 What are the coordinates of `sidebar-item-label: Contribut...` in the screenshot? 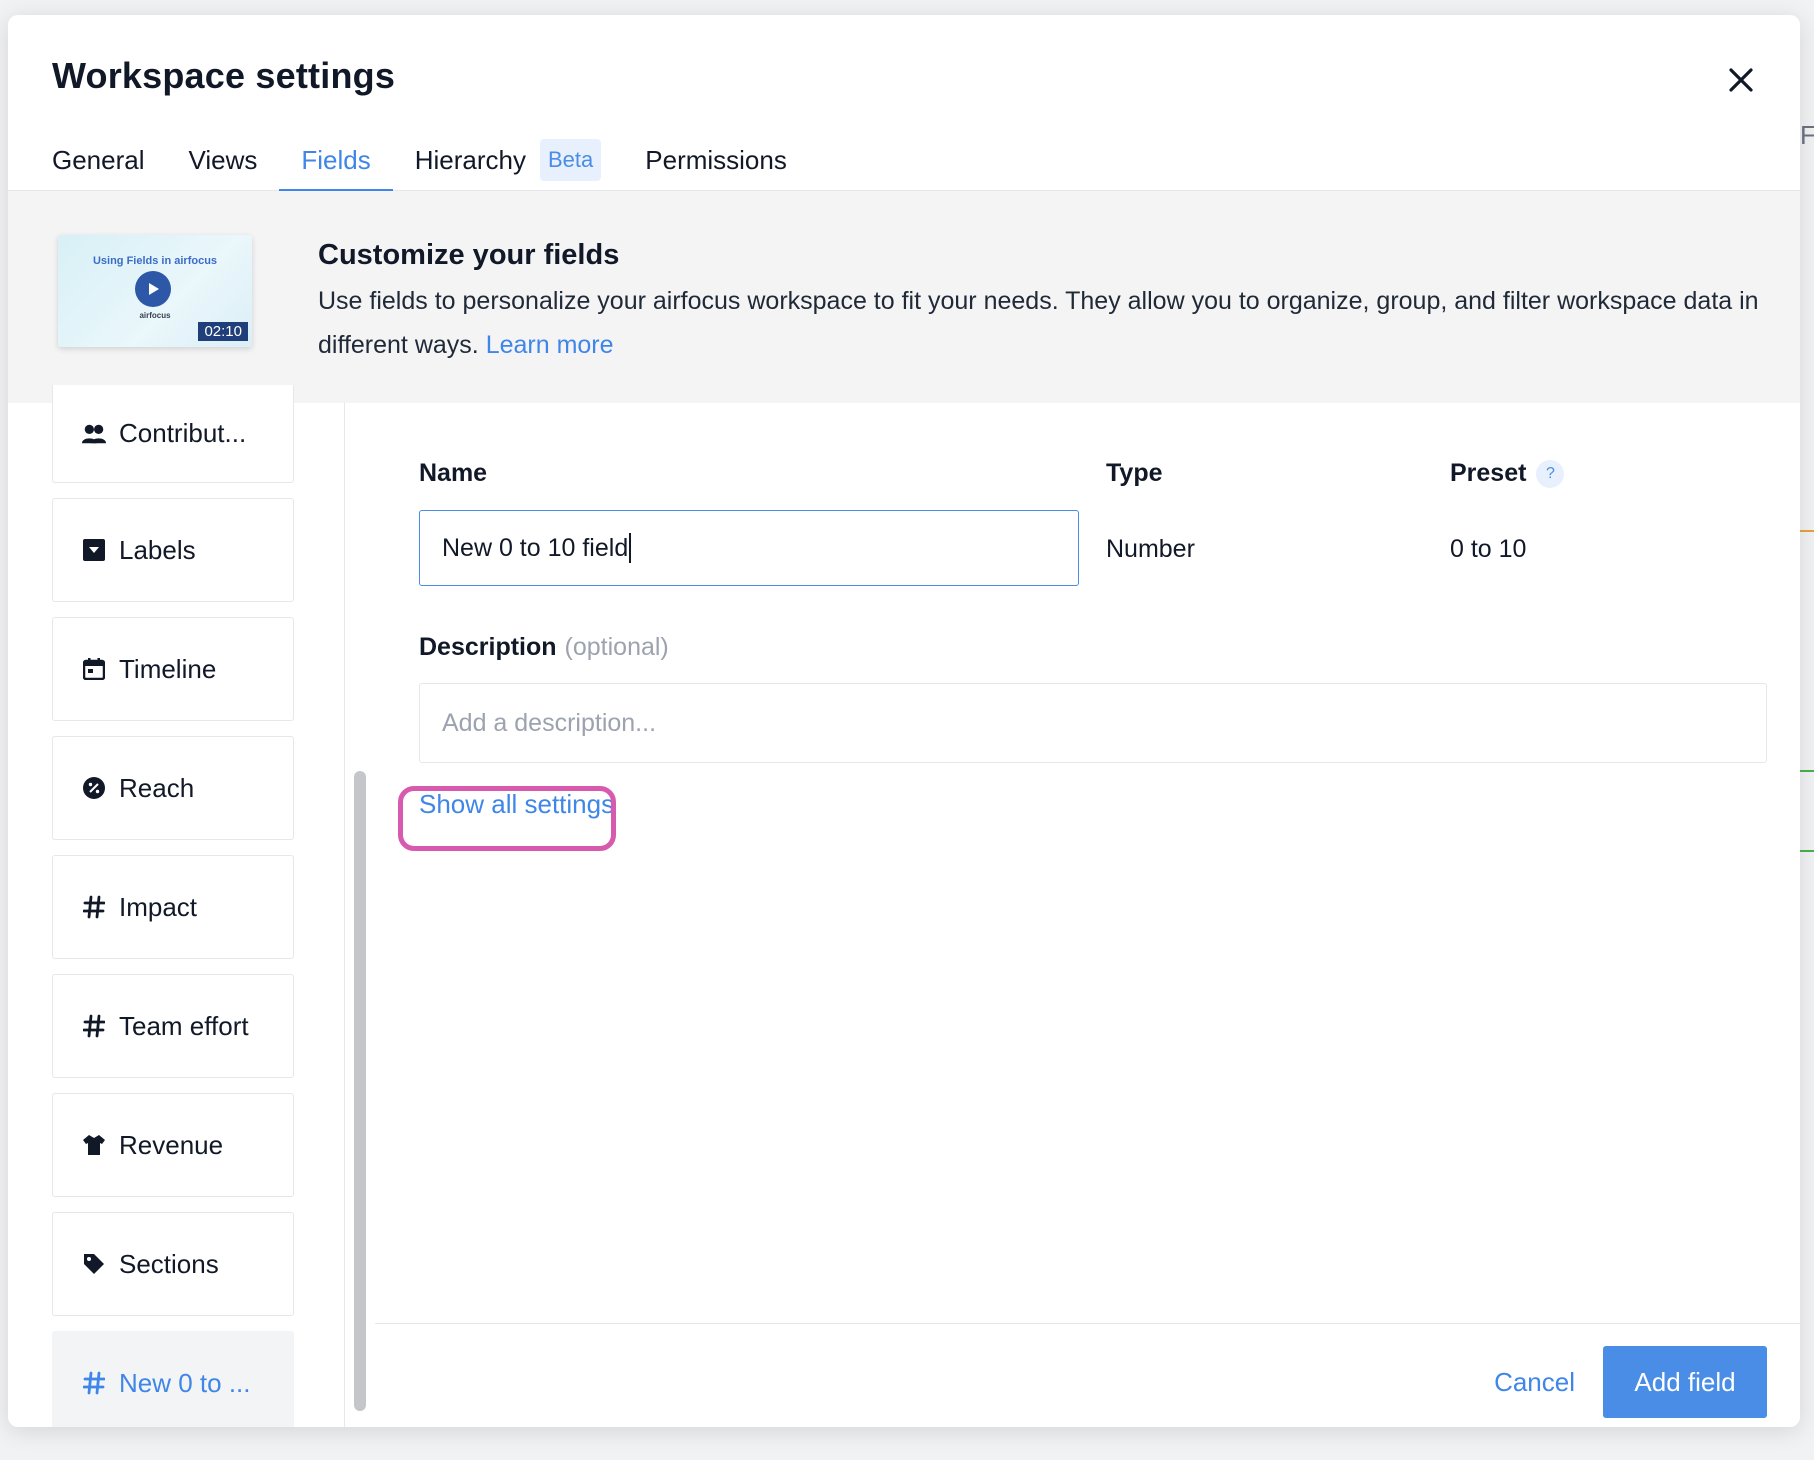 It's located at (183, 433).